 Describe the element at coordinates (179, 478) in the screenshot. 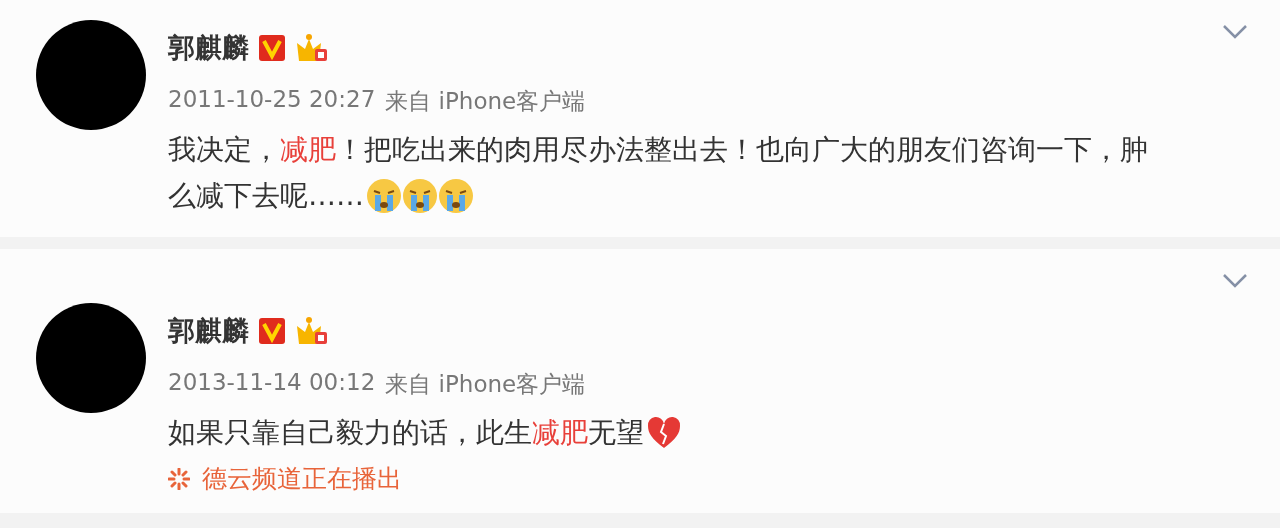

I see `live-icon` at that location.